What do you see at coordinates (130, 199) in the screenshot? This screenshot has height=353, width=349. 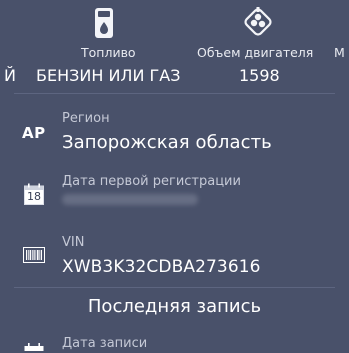 I see `first-registration-value-redacted` at bounding box center [130, 199].